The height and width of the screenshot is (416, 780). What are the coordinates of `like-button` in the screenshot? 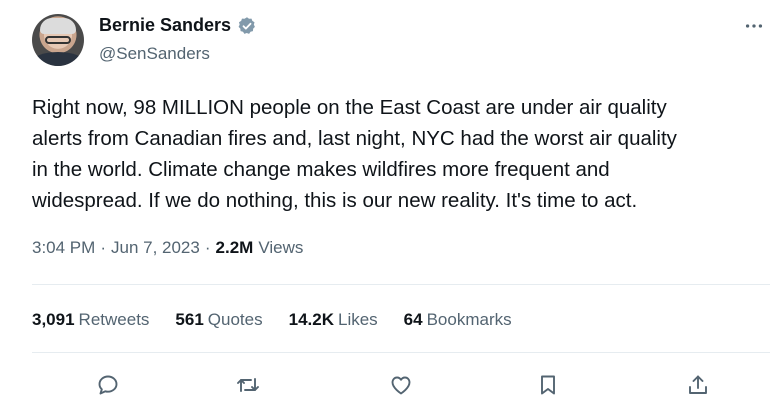 It's located at (401, 385).